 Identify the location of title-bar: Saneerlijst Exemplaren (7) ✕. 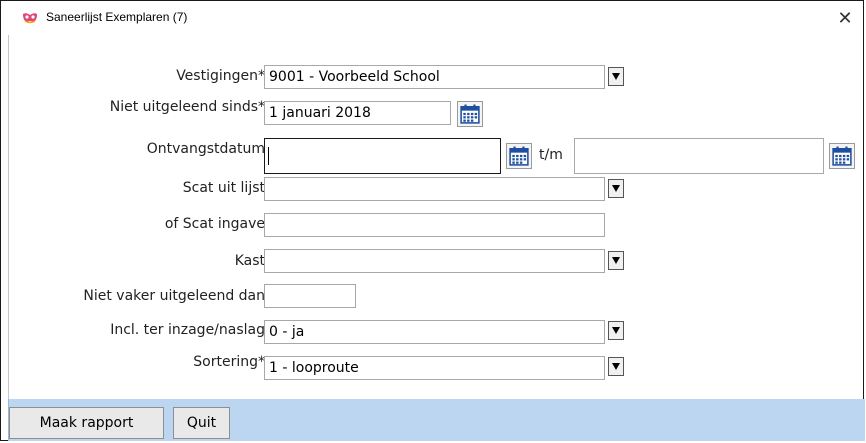
(432, 18).